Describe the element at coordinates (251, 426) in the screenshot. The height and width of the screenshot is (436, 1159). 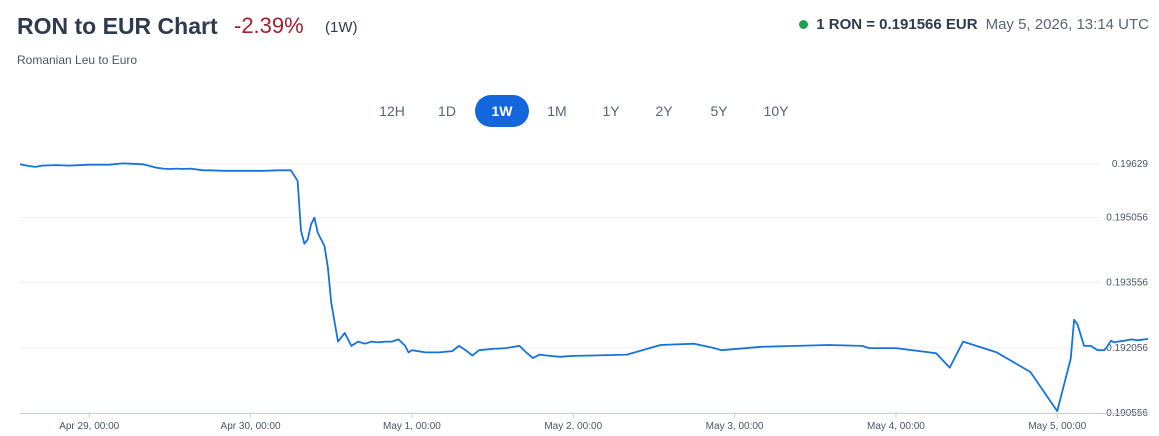
I see `x-tick-label: Apr 30, 00:00` at that location.